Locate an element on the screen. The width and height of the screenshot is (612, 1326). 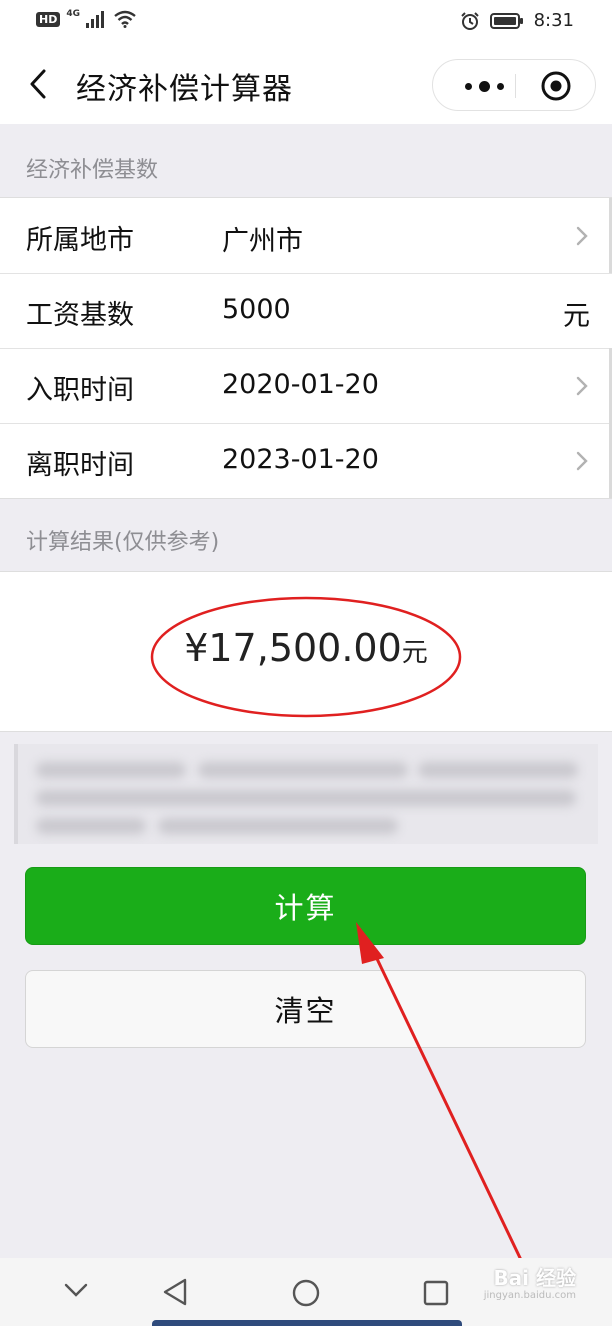
salary-unit: 元 is located at coordinates (576, 316).